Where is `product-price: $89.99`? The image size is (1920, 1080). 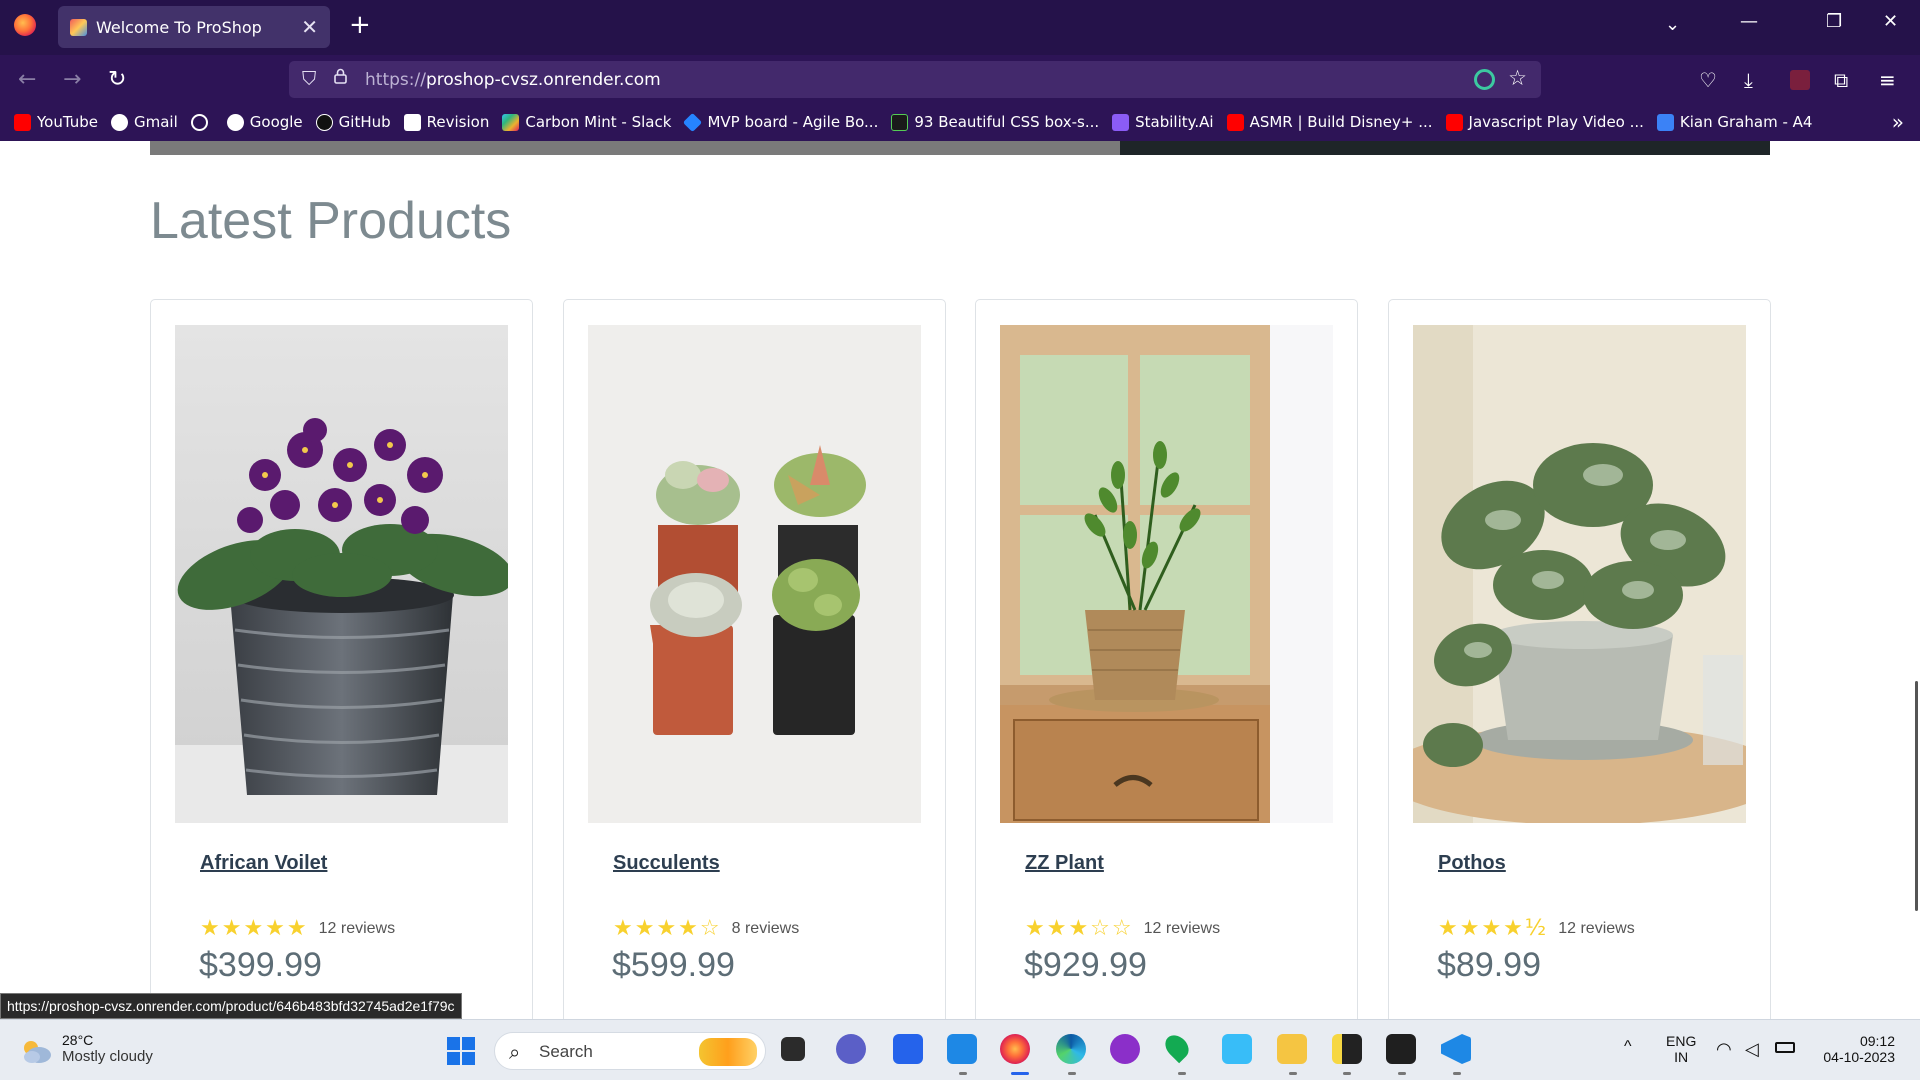 product-price: $89.99 is located at coordinates (1489, 965).